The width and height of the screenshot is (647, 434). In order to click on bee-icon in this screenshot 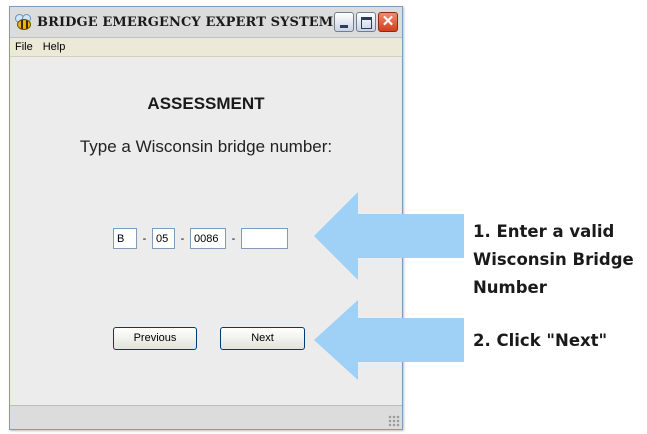, I will do `click(23, 22)`.